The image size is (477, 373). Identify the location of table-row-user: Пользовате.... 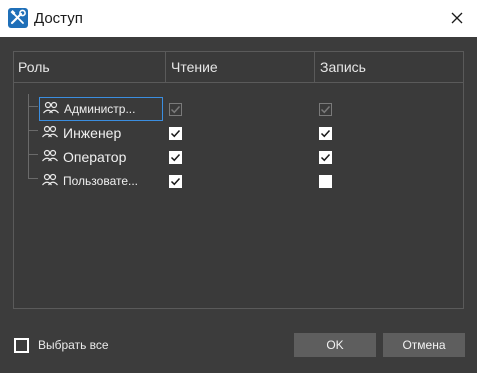
(238, 181).